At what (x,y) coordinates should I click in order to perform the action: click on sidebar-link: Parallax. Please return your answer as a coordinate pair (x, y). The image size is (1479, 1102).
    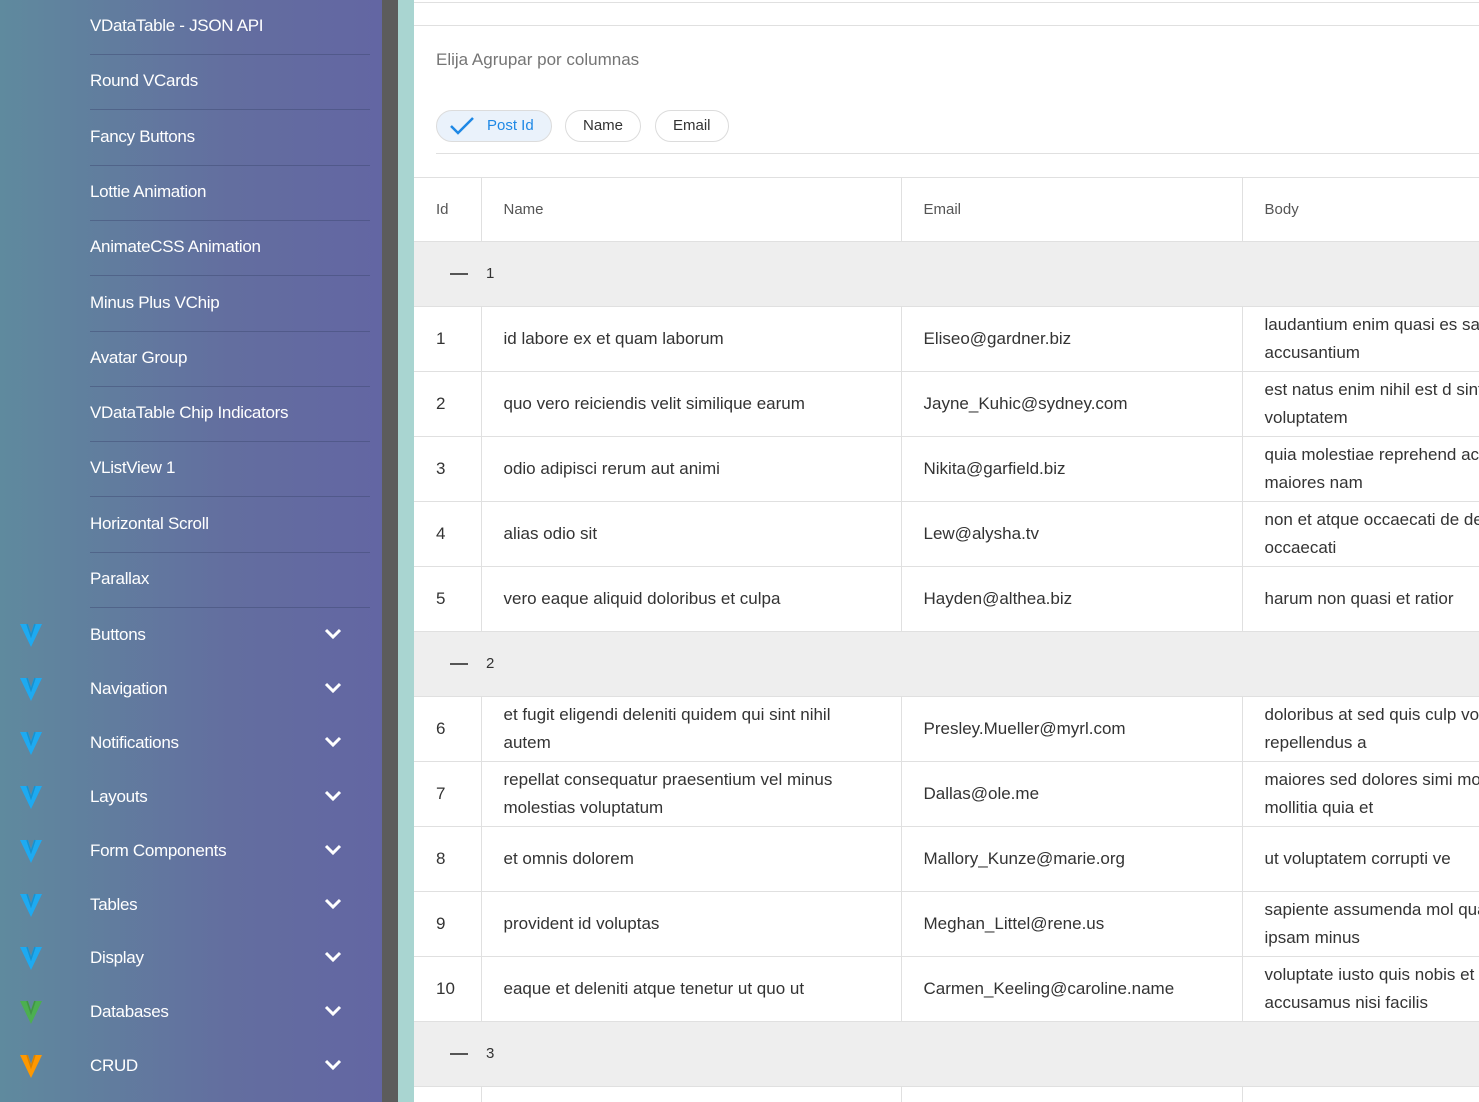
    Looking at the image, I should click on (230, 580).